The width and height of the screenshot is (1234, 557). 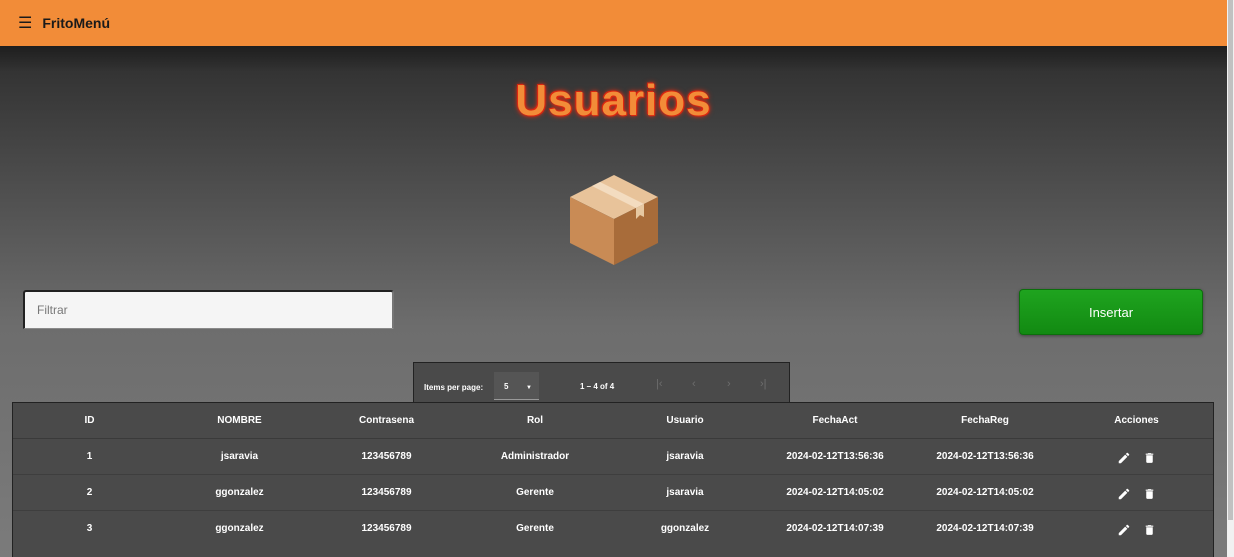 I want to click on app-title: FritoMenú, so click(x=76, y=23).